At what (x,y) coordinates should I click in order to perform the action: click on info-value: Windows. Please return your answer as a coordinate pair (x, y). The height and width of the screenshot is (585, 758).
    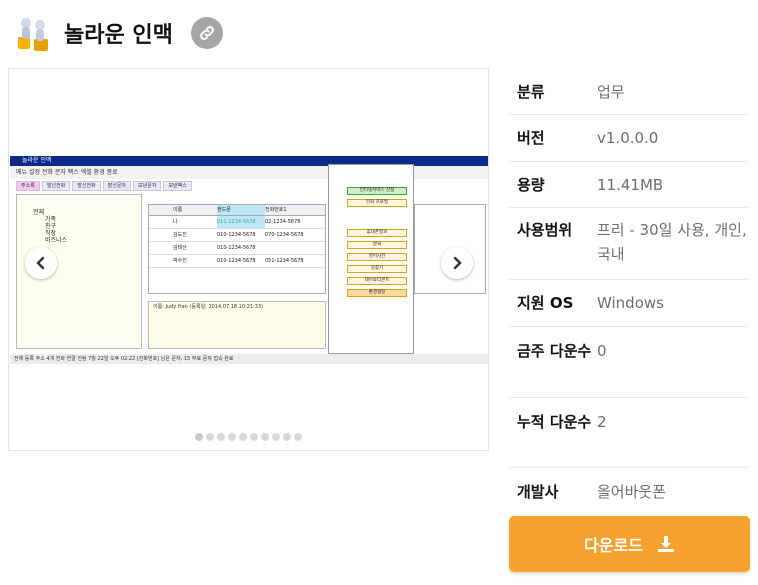
    Looking at the image, I should click on (630, 303).